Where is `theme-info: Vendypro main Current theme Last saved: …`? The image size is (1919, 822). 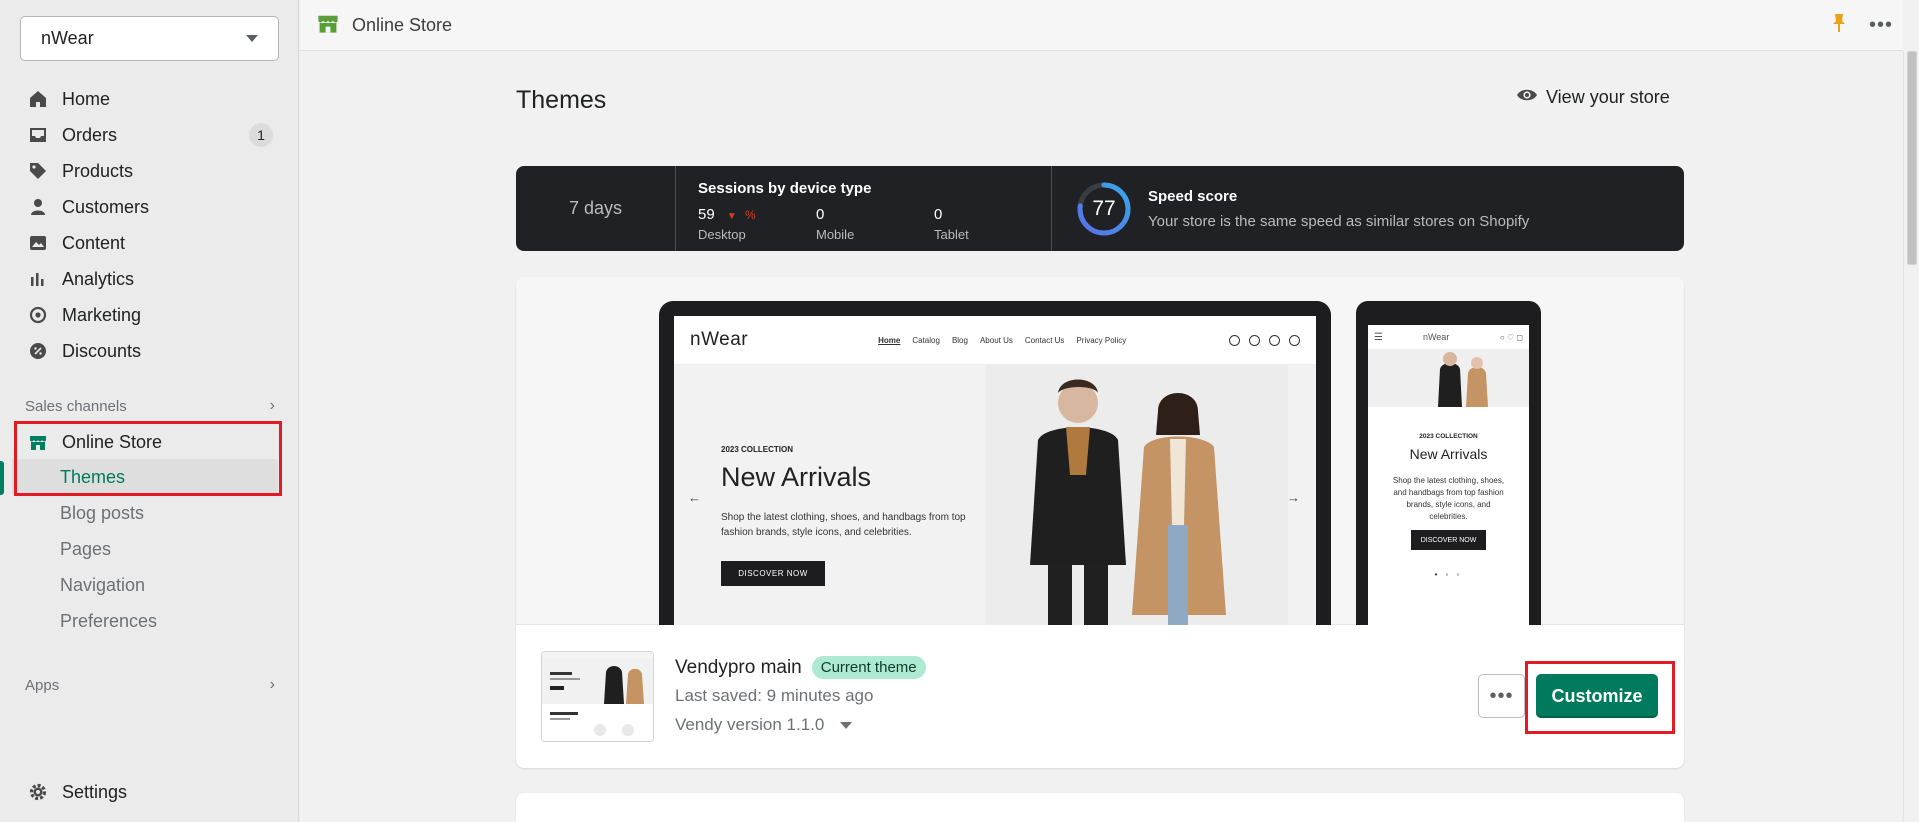 theme-info: Vendypro main Current theme Last saved: … is located at coordinates (1100, 697).